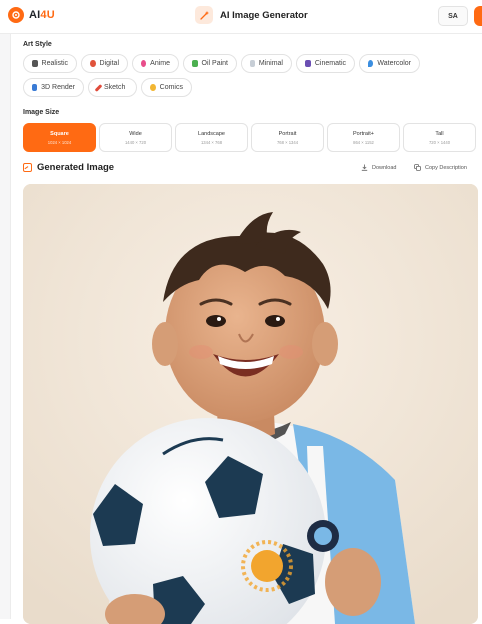  I want to click on film-icon, so click(308, 63).